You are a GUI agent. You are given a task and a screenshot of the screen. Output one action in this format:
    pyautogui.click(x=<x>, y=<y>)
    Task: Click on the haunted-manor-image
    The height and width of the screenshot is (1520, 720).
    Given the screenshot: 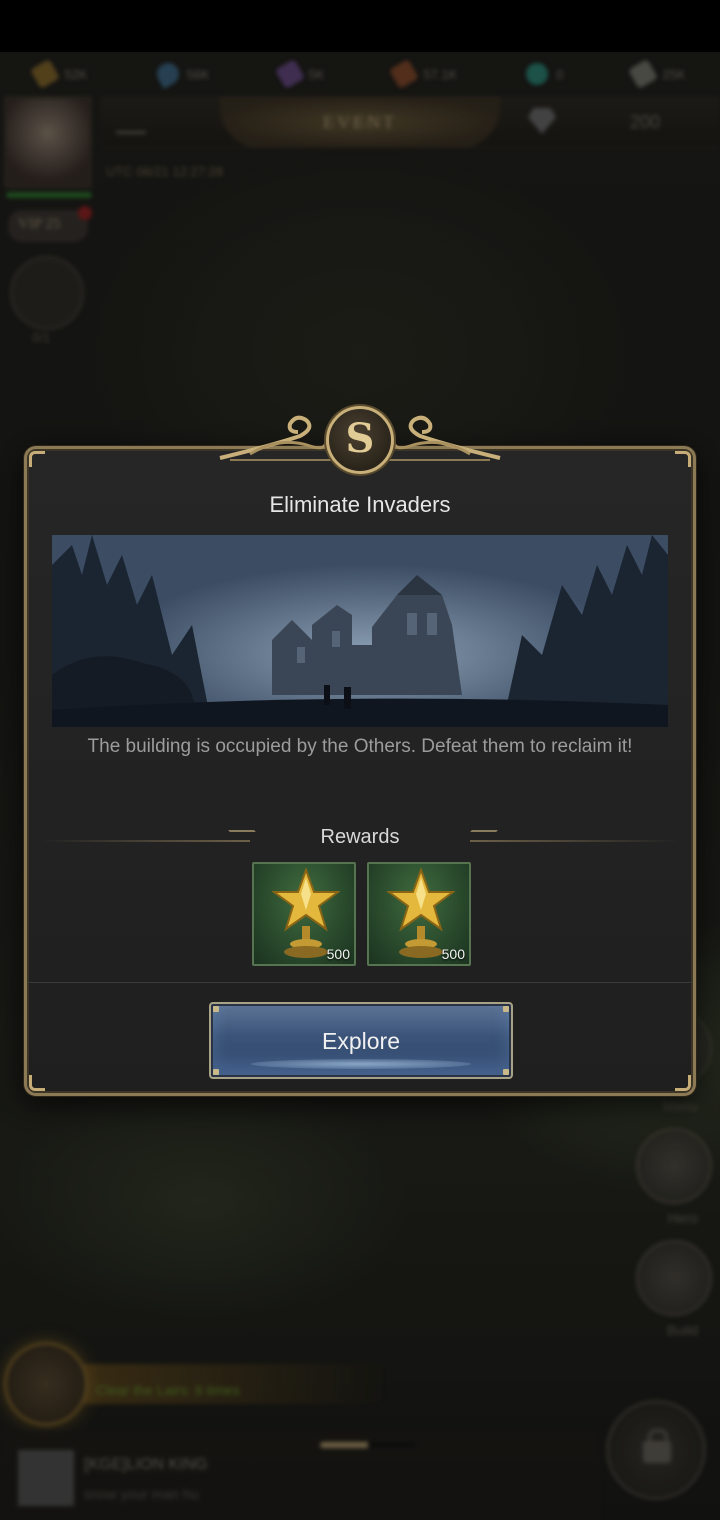 What is the action you would take?
    pyautogui.click(x=360, y=631)
    